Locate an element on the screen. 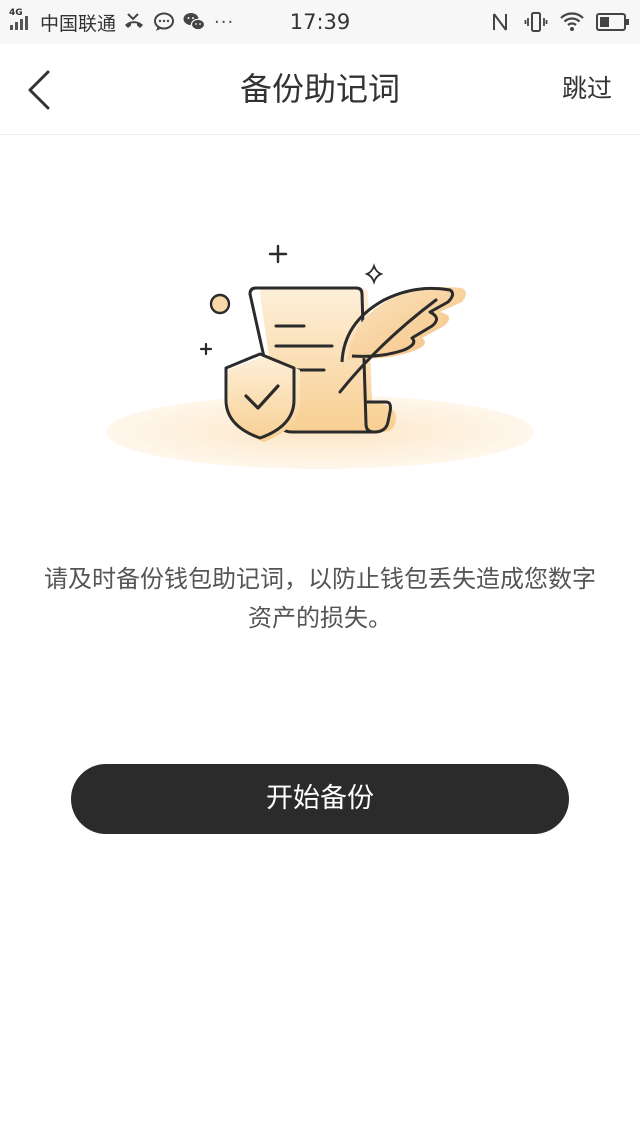  backup-description: 请及时备份钱包助记词，以防止钱包丢失造成您数字 资产的损失。 is located at coordinates (320, 599).